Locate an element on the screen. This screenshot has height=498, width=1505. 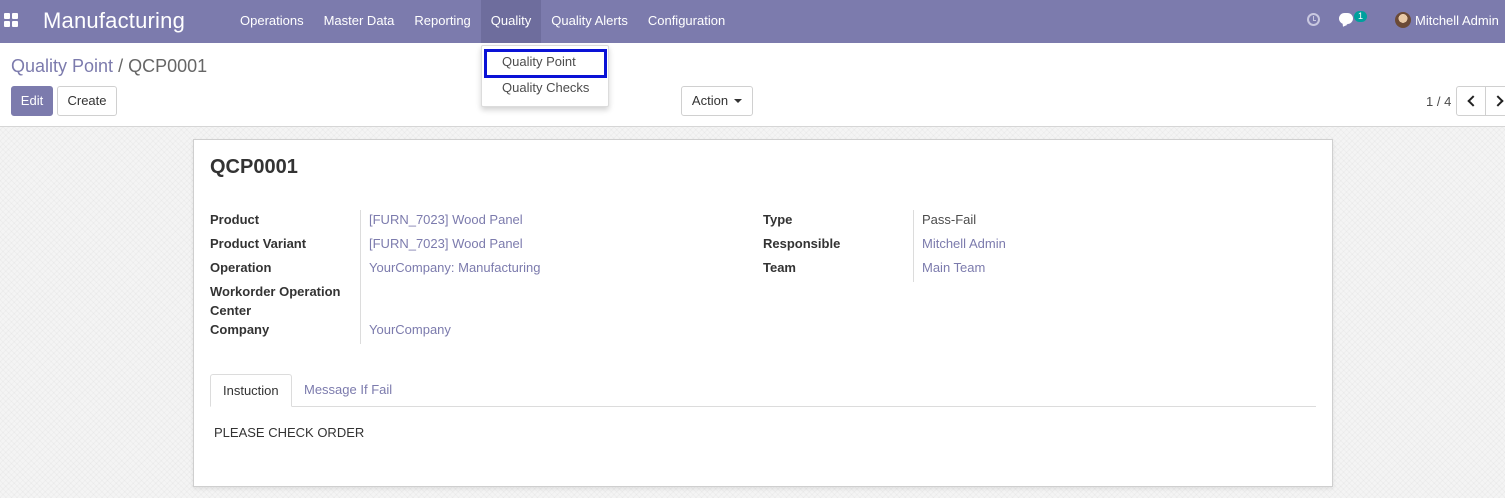
field-value-product-variant: [FURN_7023] Wood Panel is located at coordinates (446, 243).